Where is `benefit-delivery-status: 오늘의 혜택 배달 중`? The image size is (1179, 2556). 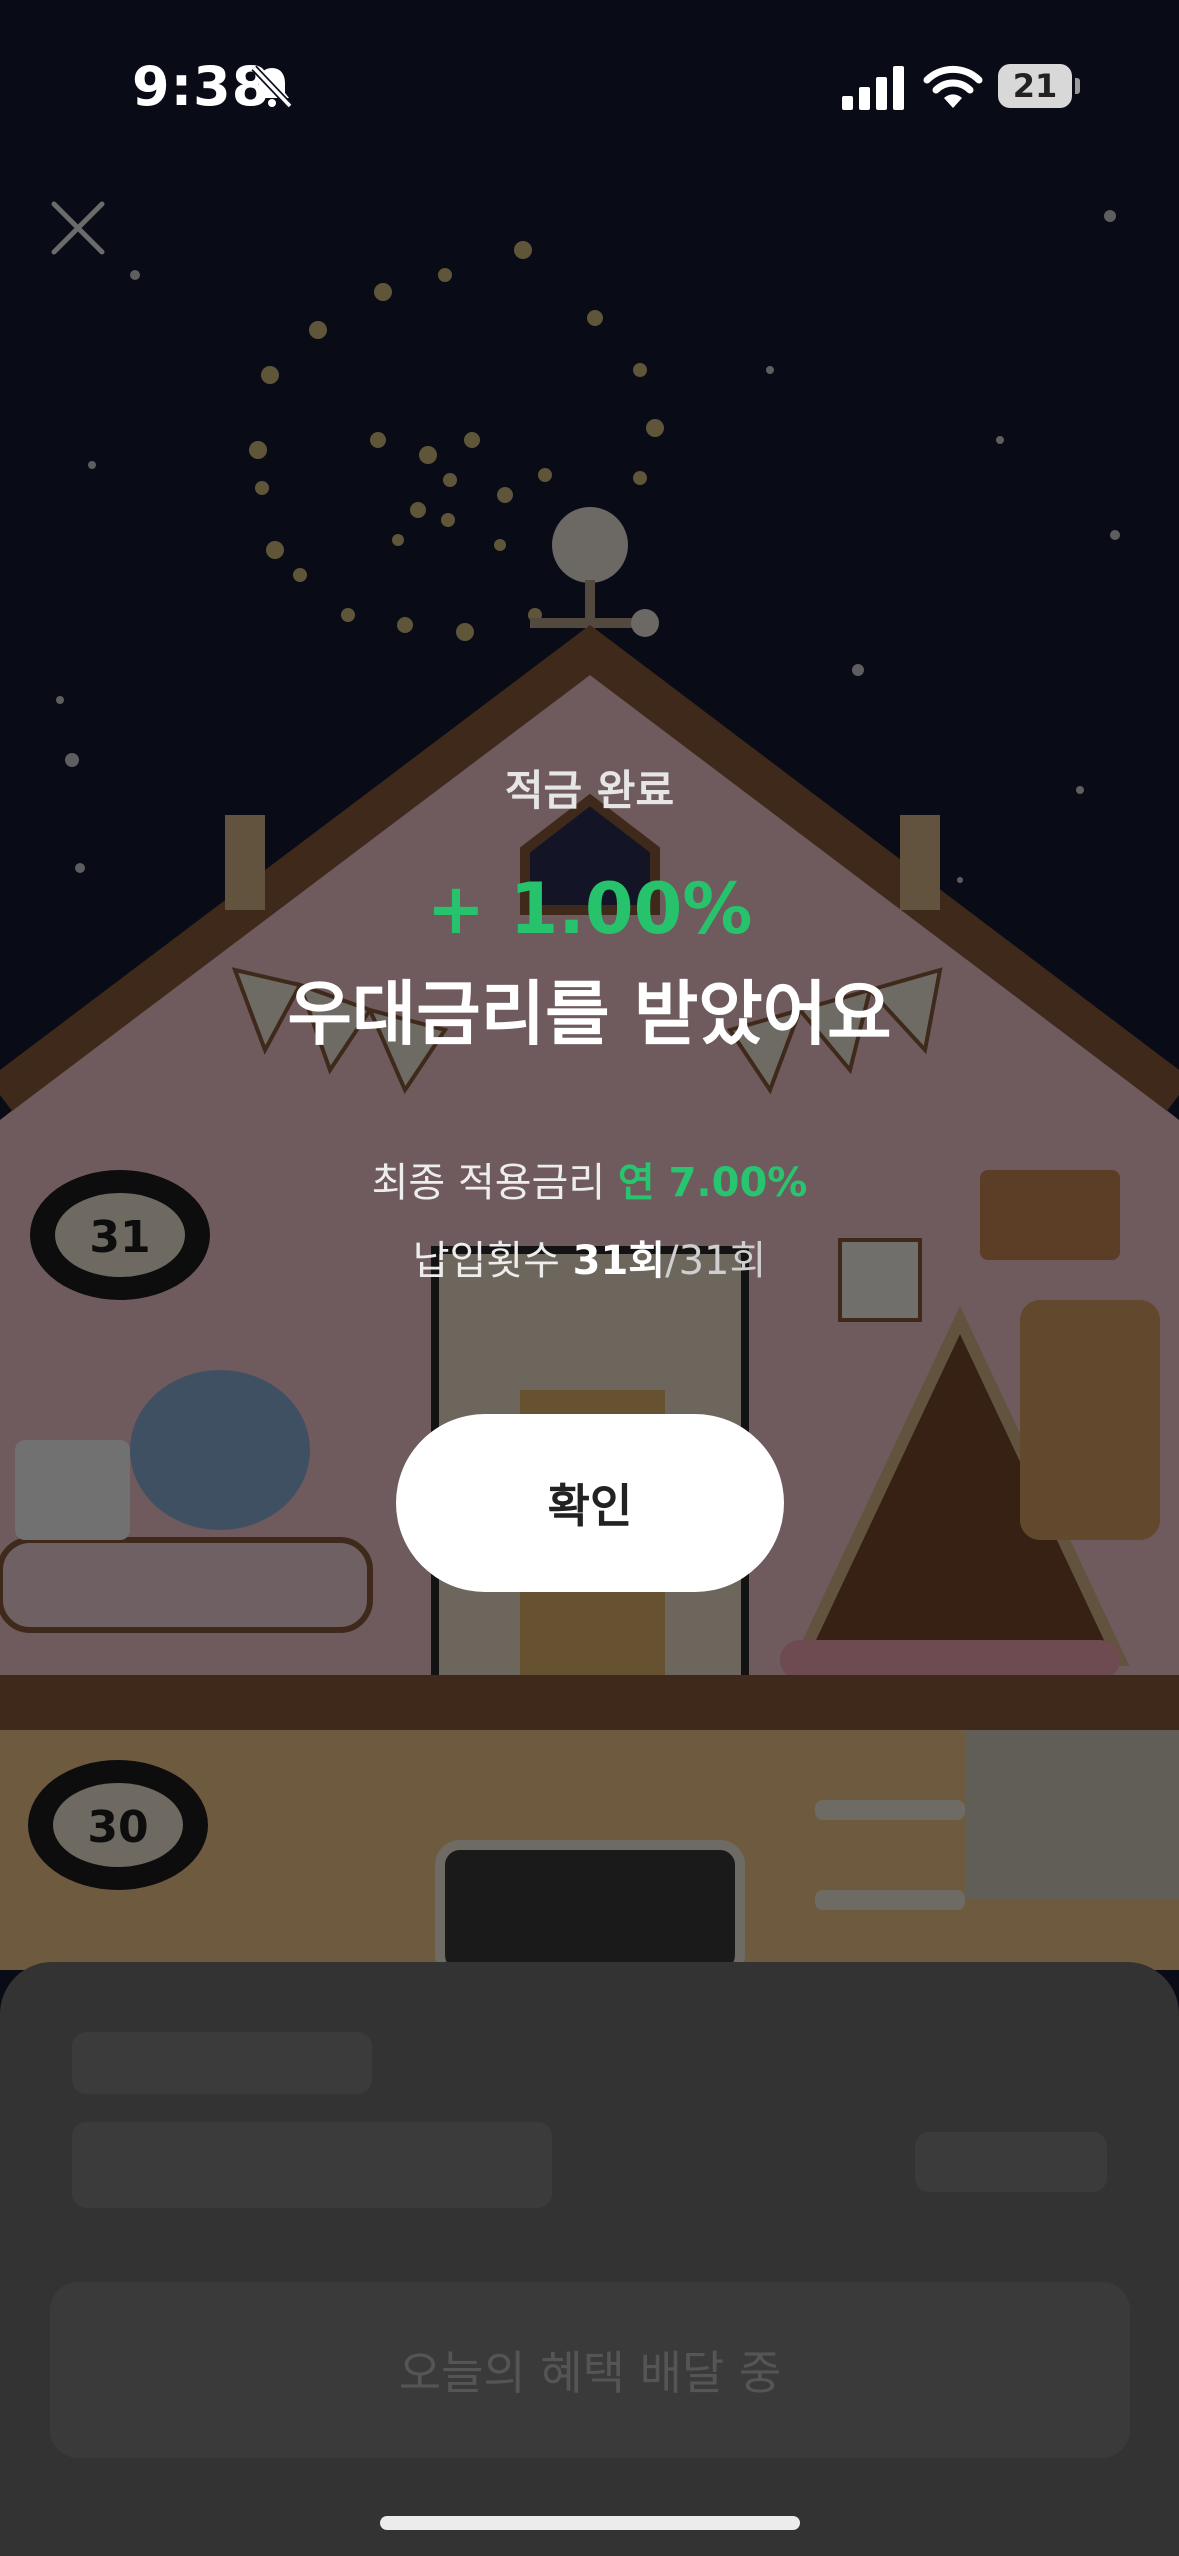
benefit-delivery-status: 오늘의 혜택 배달 중 is located at coordinates (590, 2370).